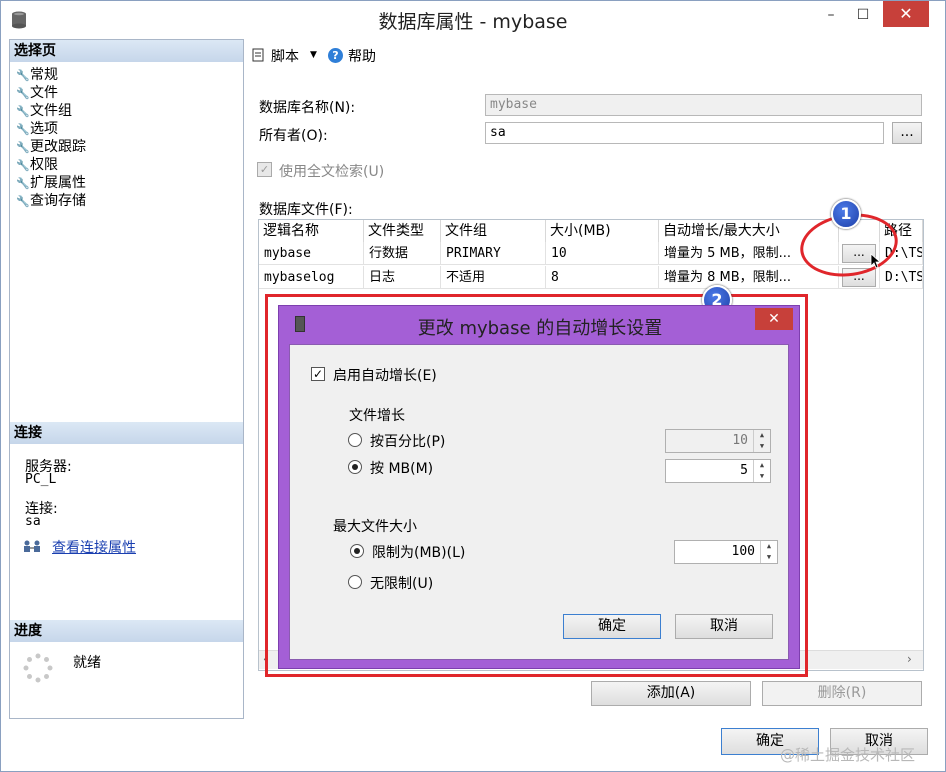  Describe the element at coordinates (311, 253) in the screenshot. I see `grid-cell: mybase` at that location.